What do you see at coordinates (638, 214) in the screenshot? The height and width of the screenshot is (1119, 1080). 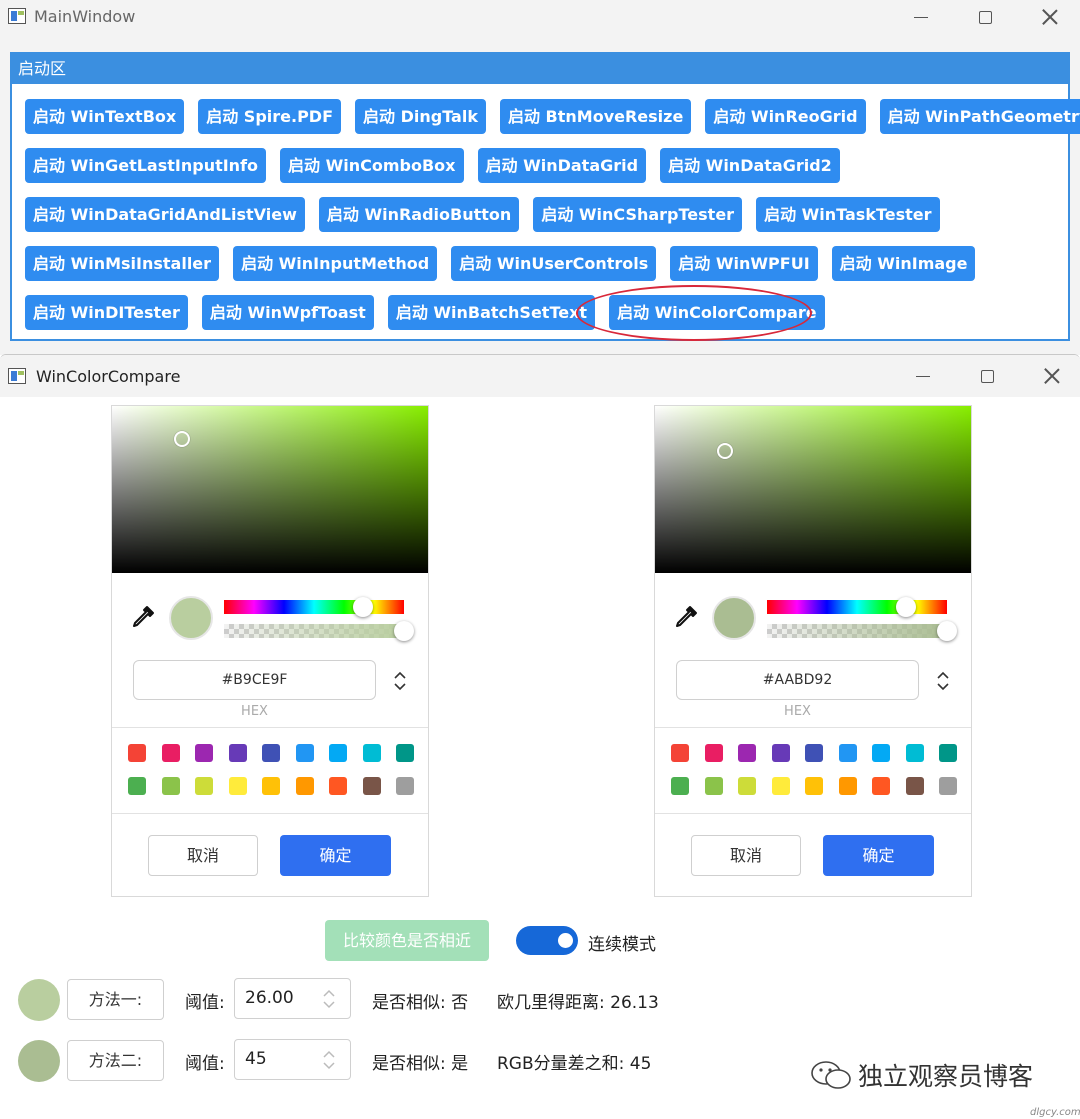 I see `launch-button: 启动 WinCSharpTester` at bounding box center [638, 214].